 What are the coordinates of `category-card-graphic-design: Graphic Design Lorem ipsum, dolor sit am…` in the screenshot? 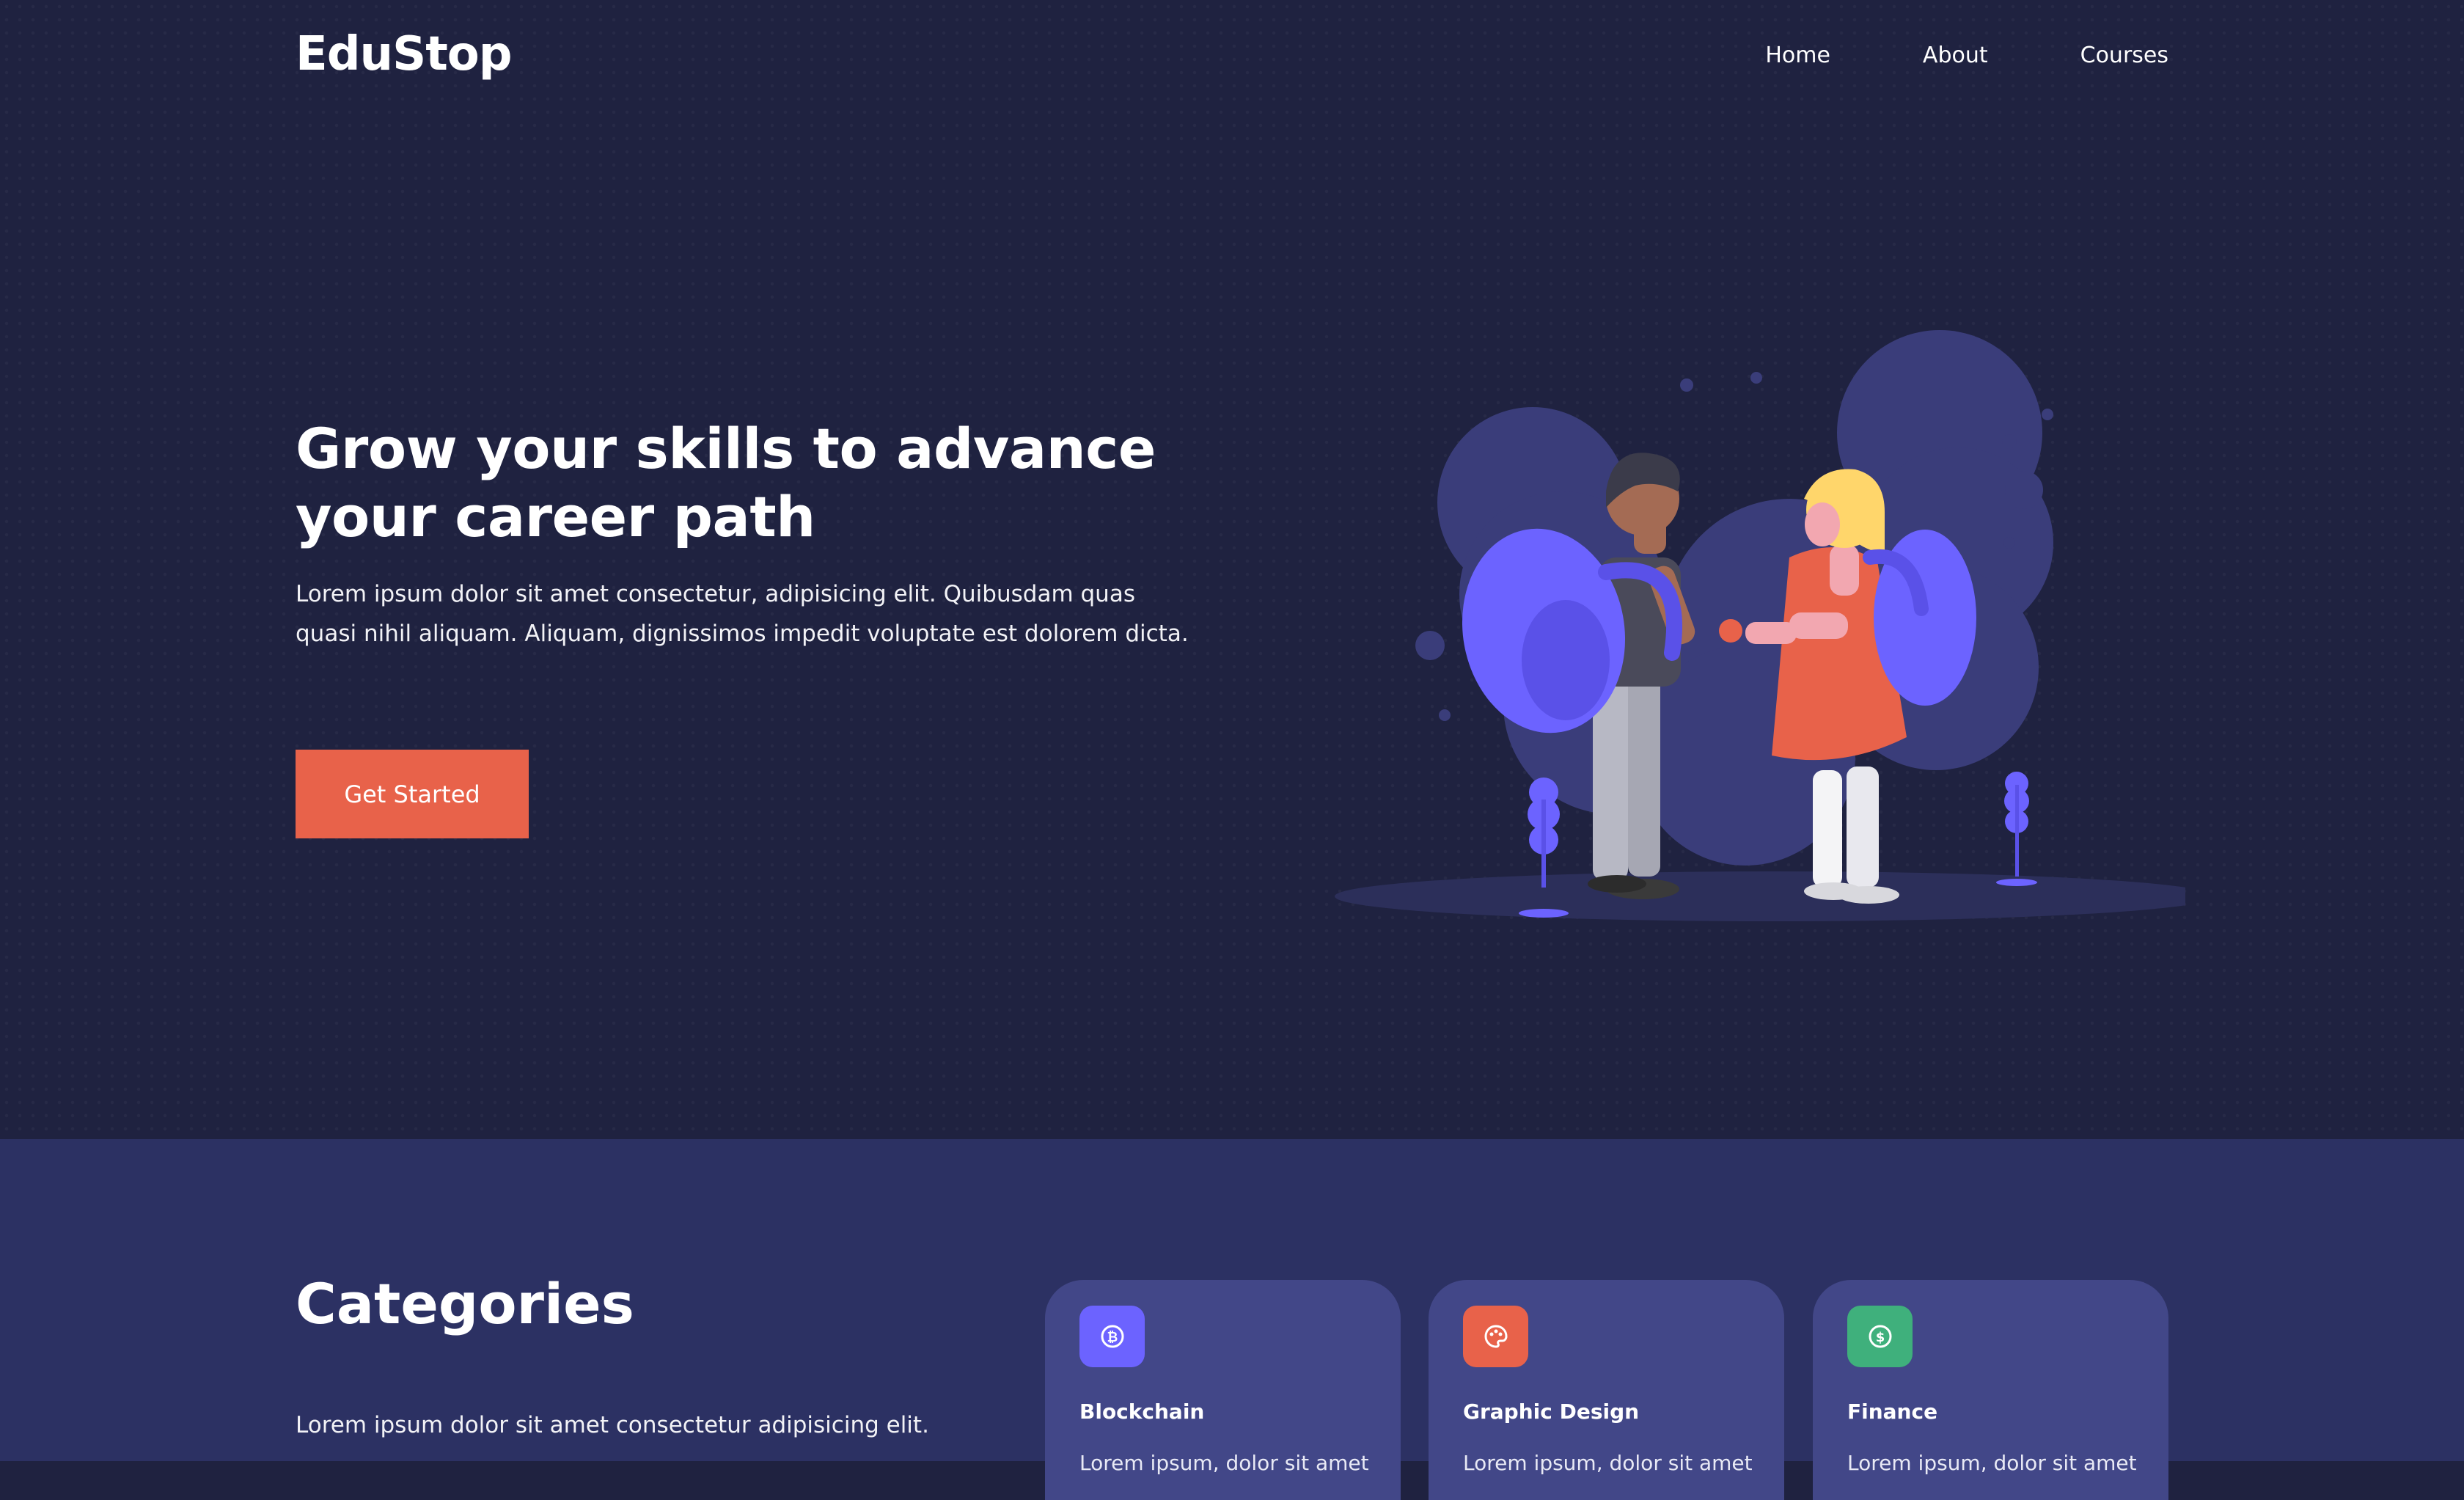 It's located at (1606, 1390).